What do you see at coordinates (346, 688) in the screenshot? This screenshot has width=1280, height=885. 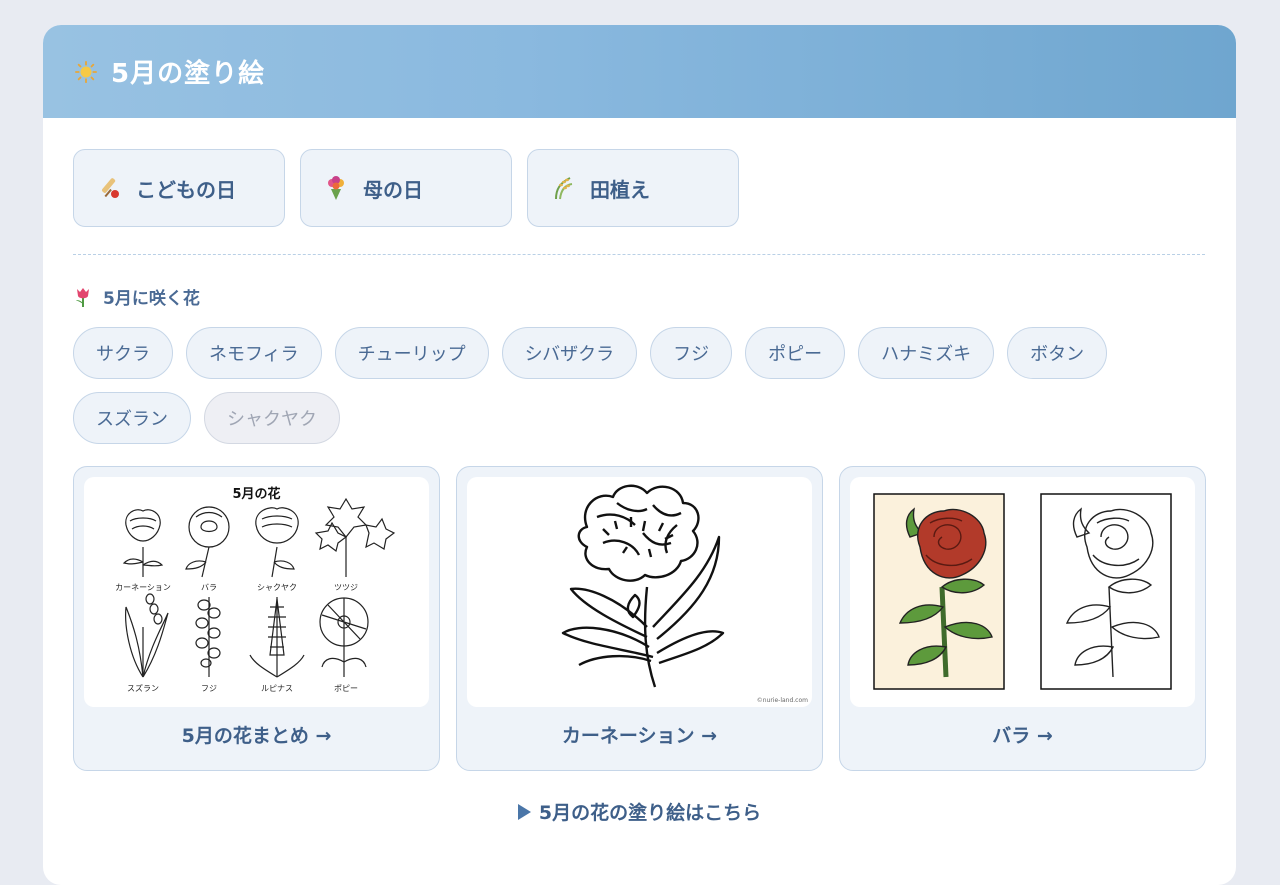 I see `flower-label: ポピー` at bounding box center [346, 688].